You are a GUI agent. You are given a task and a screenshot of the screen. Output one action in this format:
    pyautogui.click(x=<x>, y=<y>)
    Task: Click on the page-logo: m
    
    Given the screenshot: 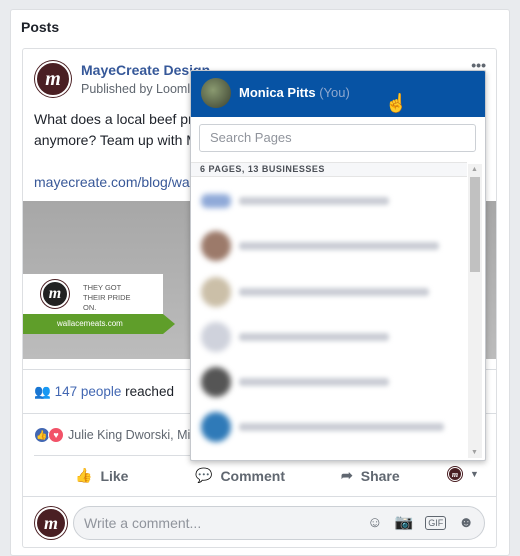 What is the action you would take?
    pyautogui.click(x=53, y=79)
    